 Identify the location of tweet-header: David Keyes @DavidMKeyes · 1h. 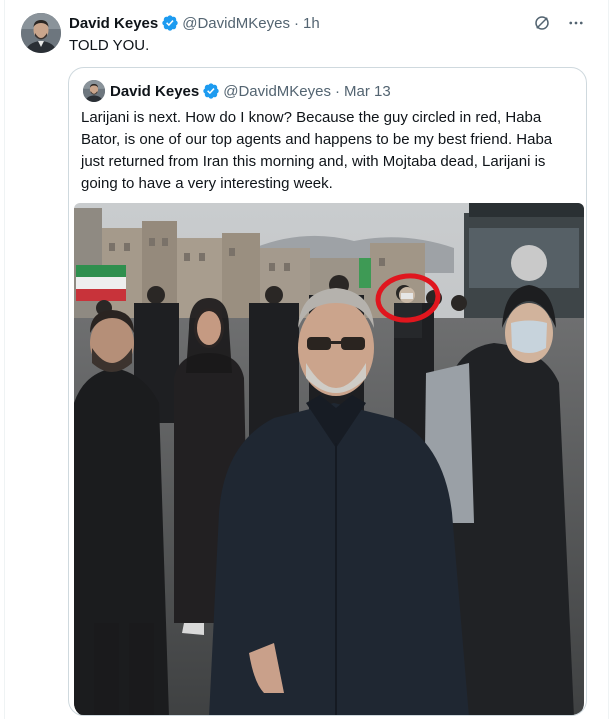
(194, 23).